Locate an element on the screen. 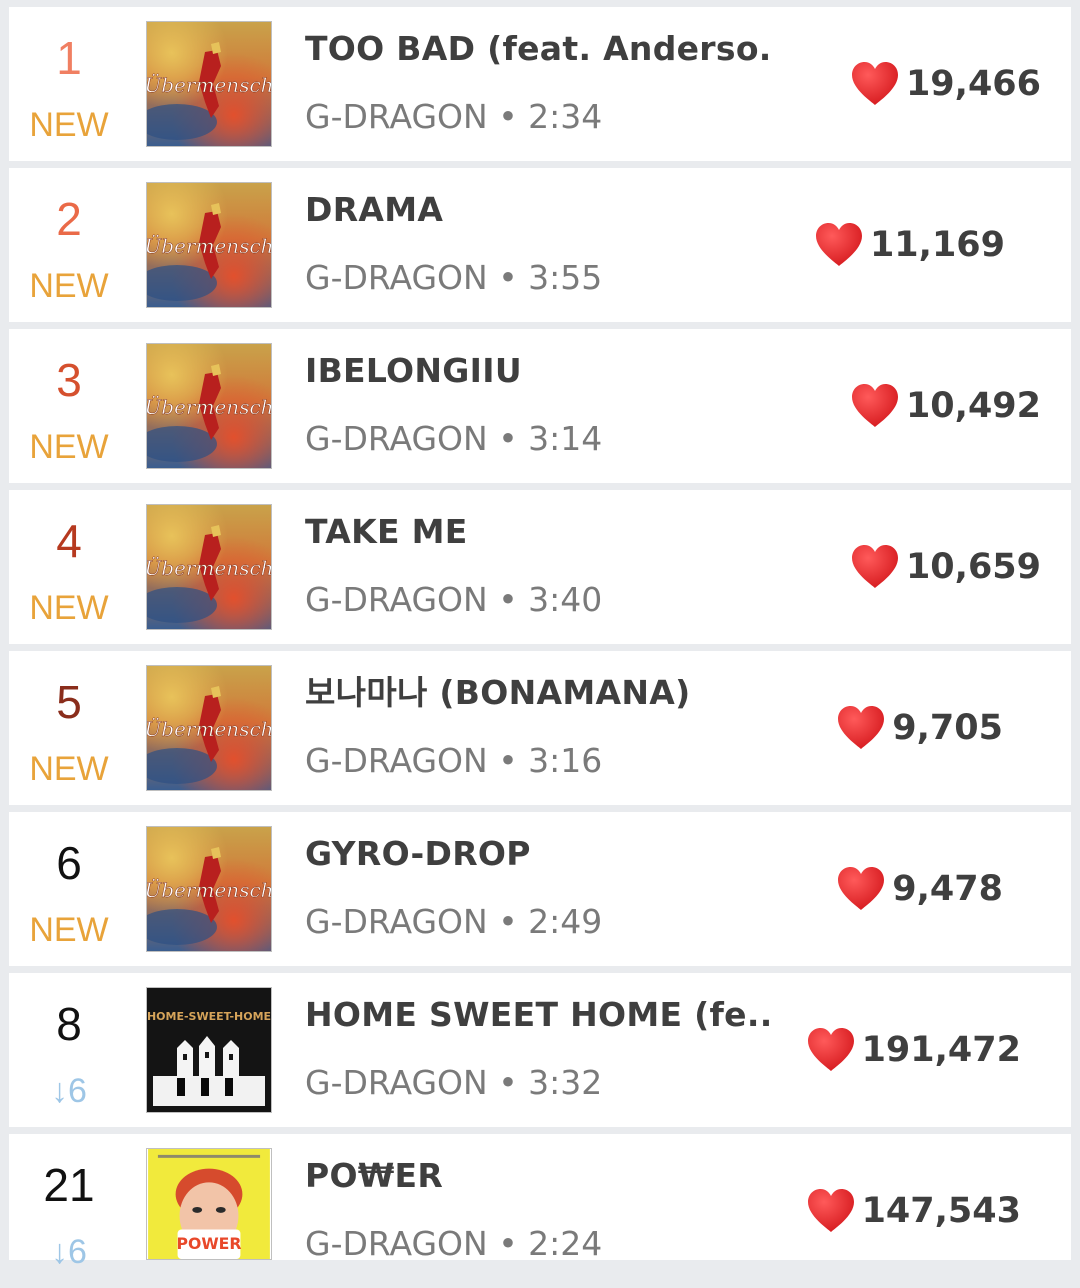  rank-column: 21 ↓6 is located at coordinates (69, 1211).